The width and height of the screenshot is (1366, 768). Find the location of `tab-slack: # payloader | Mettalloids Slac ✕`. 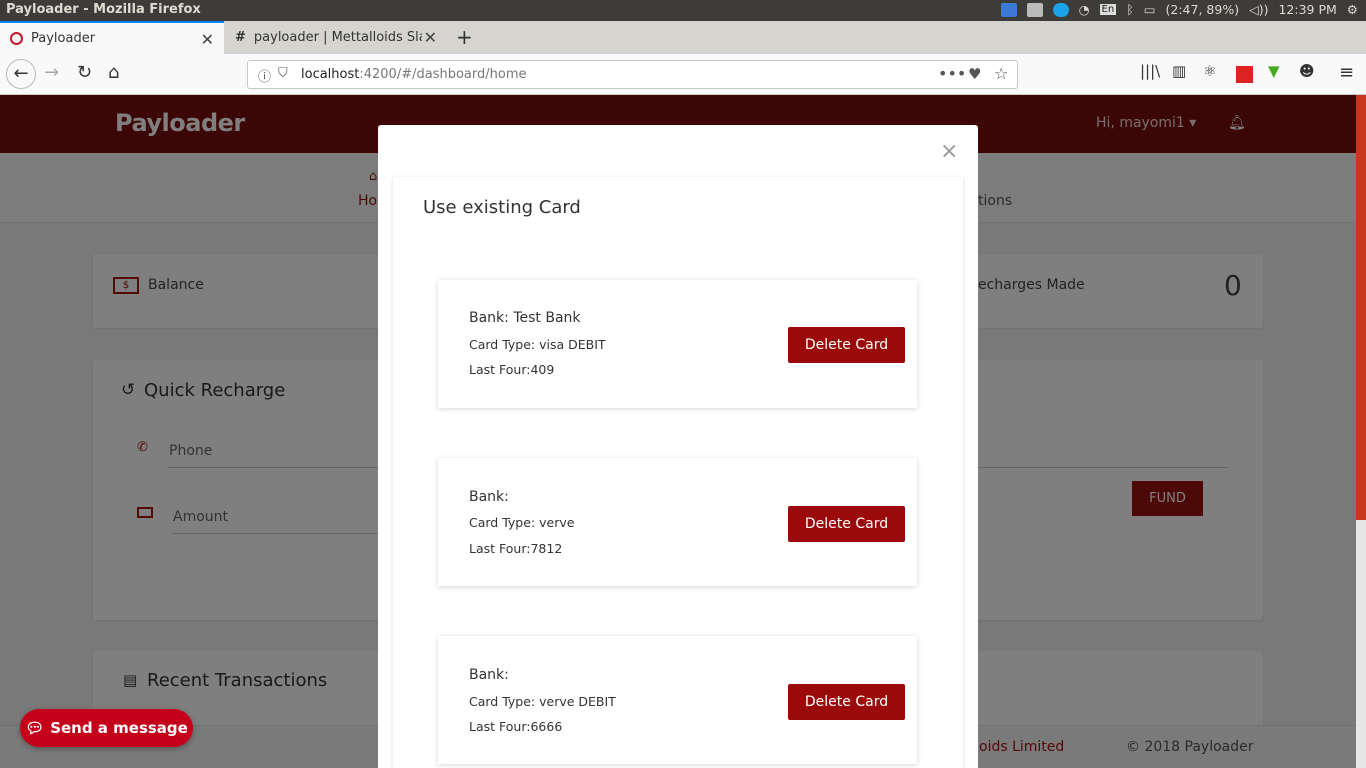

tab-slack: # payloader | Mettalloids Slac ✕ is located at coordinates (336, 37).